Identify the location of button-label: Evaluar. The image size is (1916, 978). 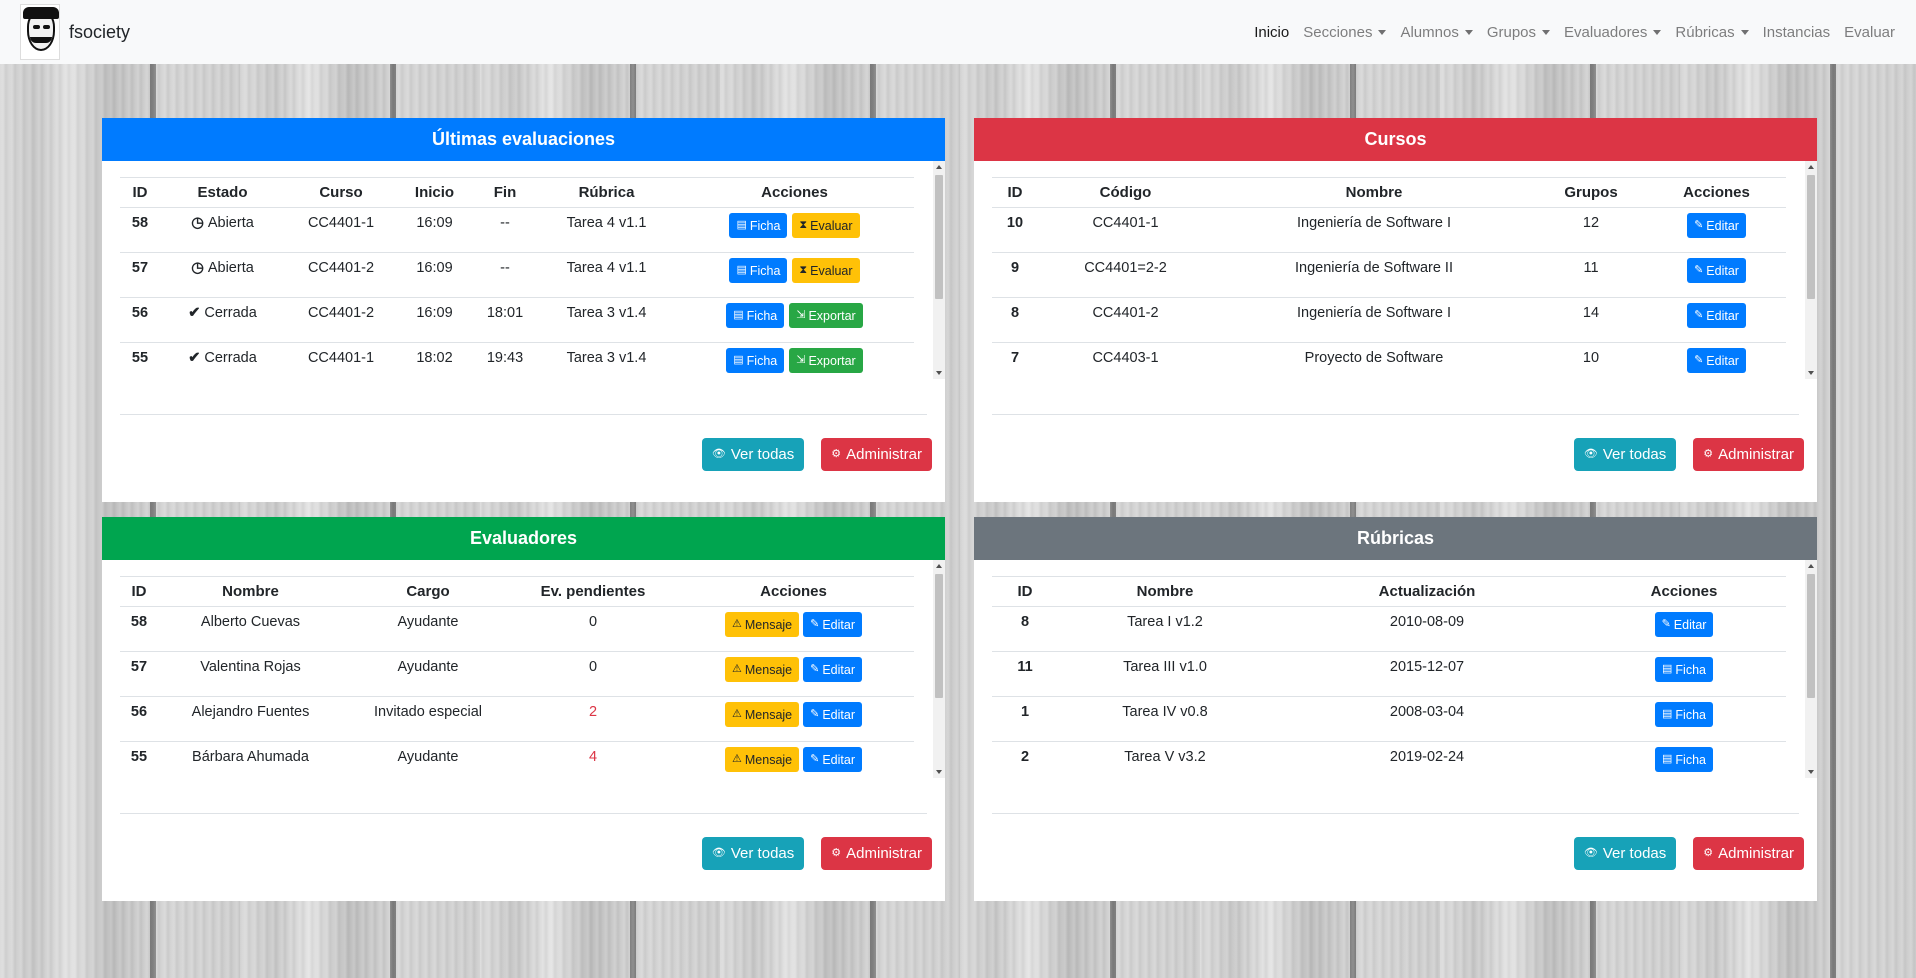
(831, 225).